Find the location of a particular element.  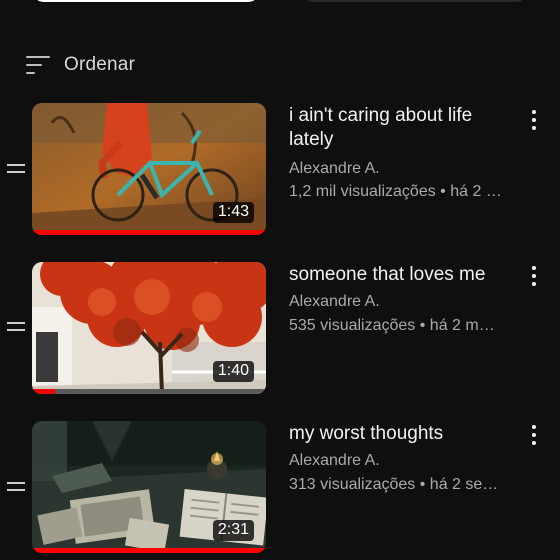

video-thumbnail: 1:43 is located at coordinates (149, 169).